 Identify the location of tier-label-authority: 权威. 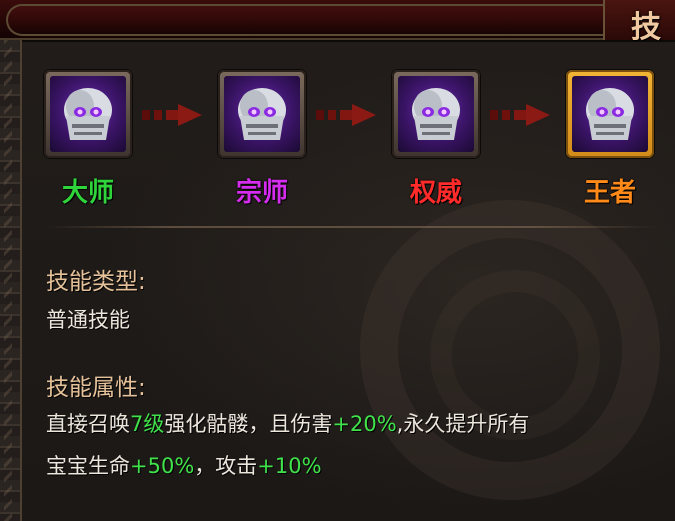
(435, 193).